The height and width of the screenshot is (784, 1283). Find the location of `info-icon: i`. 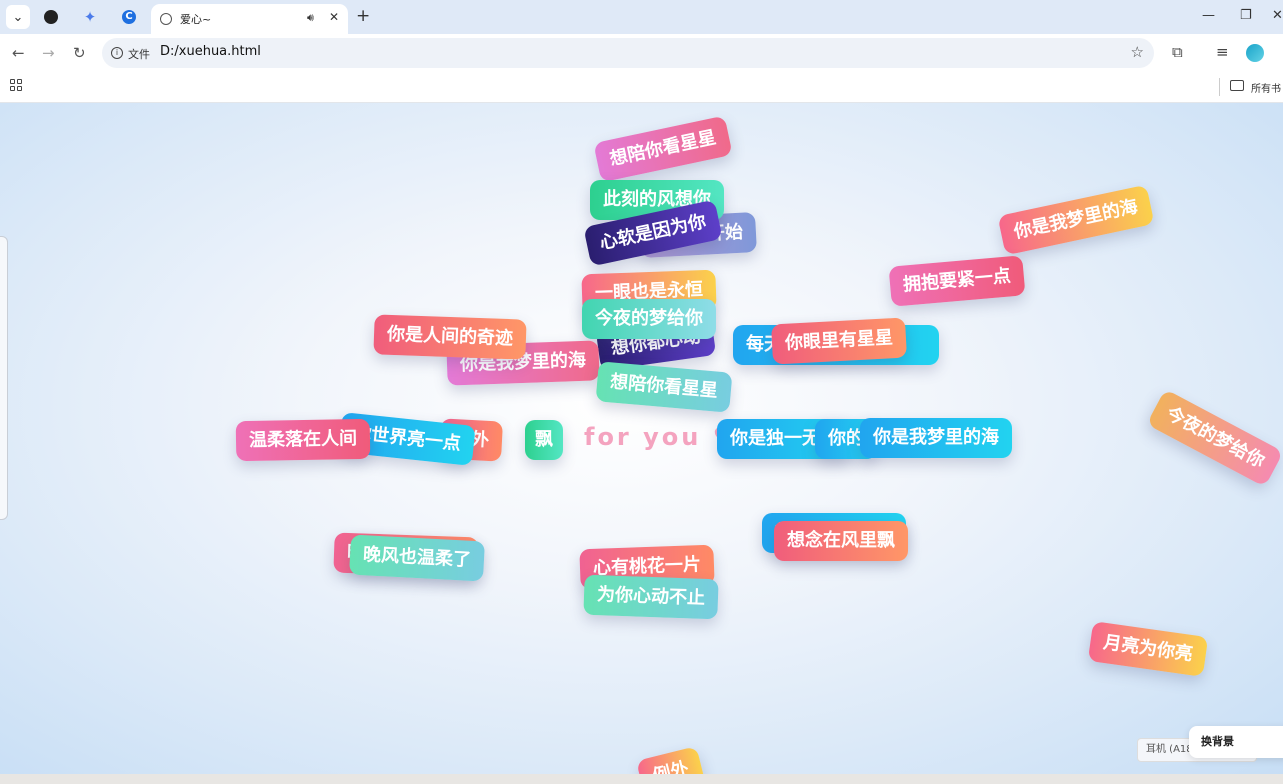

info-icon: i is located at coordinates (117, 53).